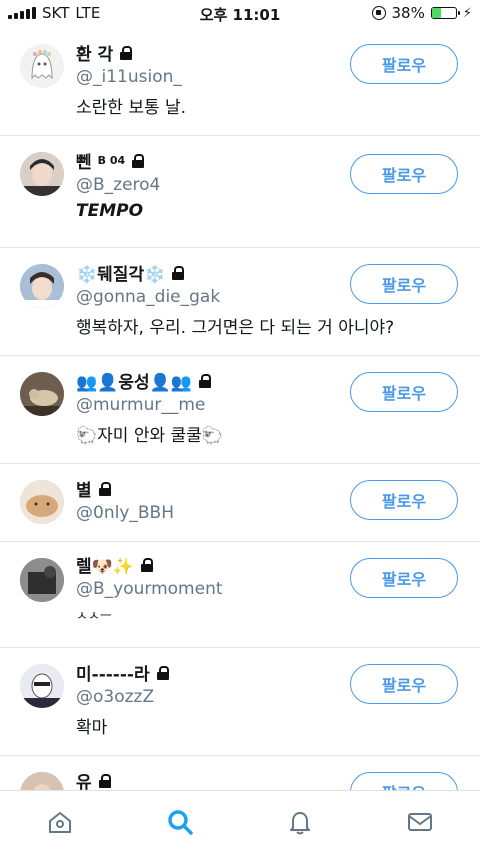 The height and width of the screenshot is (853, 480). Describe the element at coordinates (129, 77) in the screenshot. I see `user-handle: @_i11usion_` at that location.